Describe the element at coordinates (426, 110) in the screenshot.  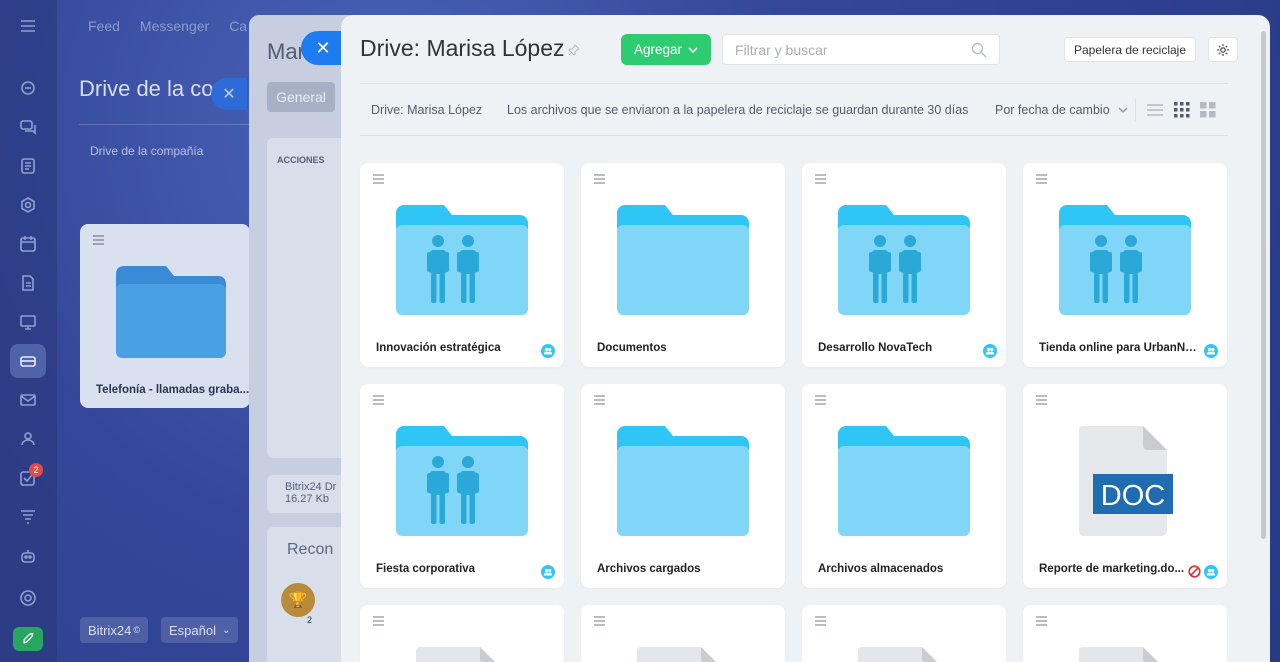
I see `breadcrumb: Drive: Marisa López` at that location.